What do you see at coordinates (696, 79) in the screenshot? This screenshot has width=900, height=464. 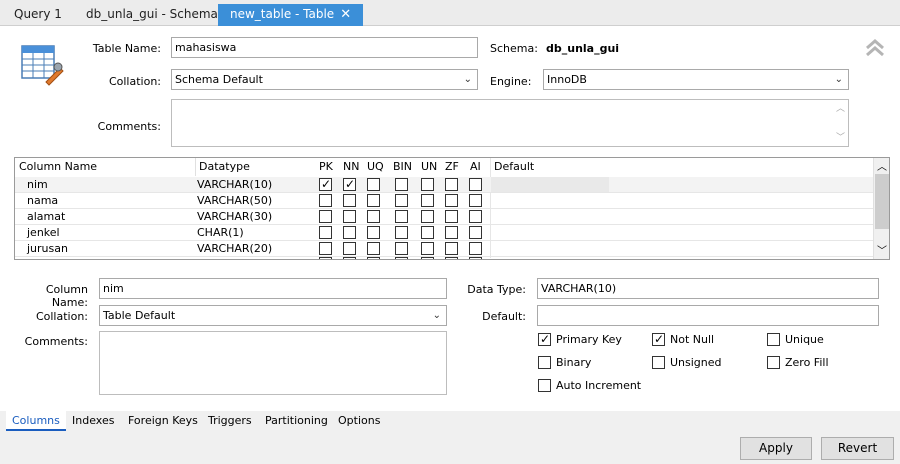 I see `engine-select: InnoDB ⌄` at bounding box center [696, 79].